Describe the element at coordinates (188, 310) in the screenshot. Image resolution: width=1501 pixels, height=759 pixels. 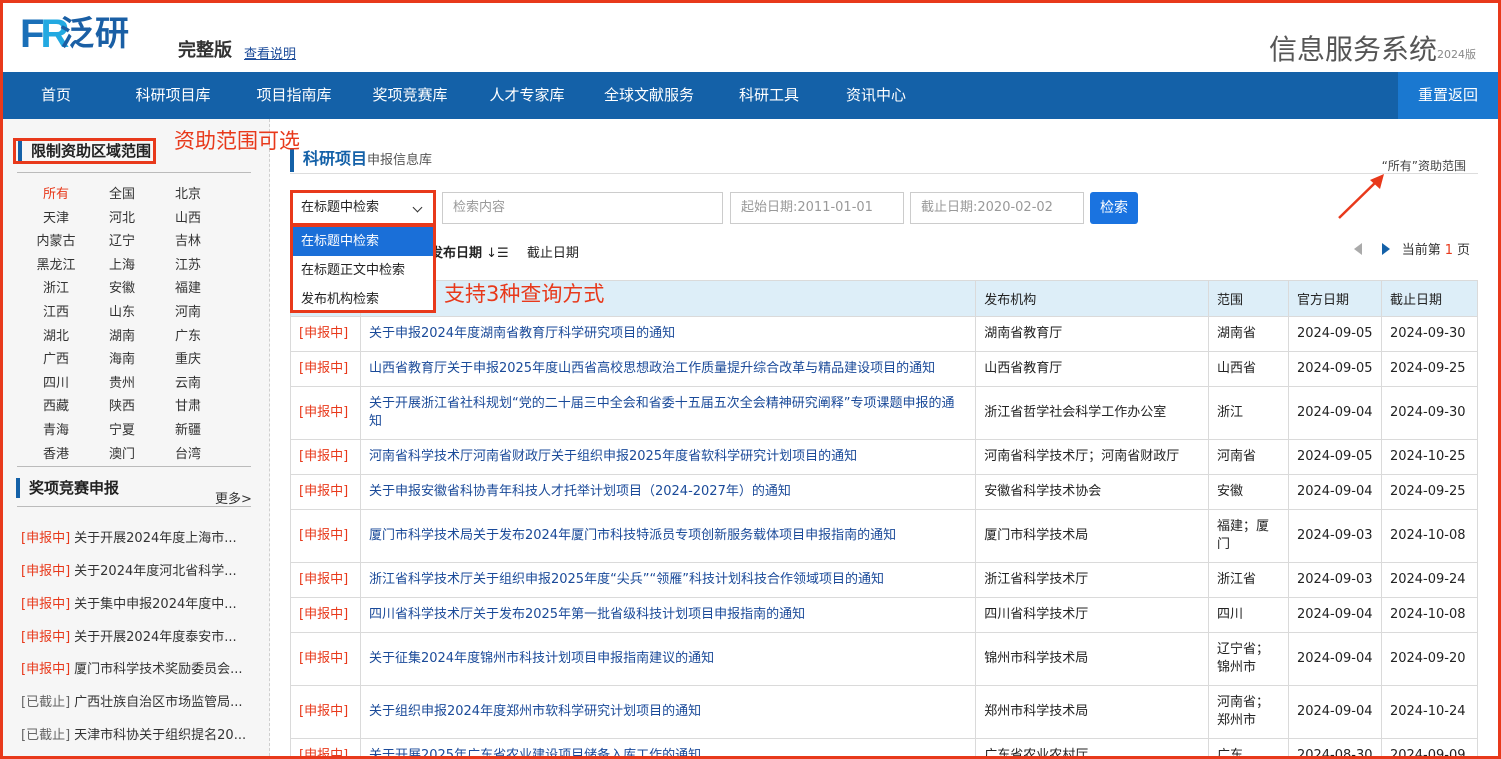
I see `region-item: 河南` at that location.